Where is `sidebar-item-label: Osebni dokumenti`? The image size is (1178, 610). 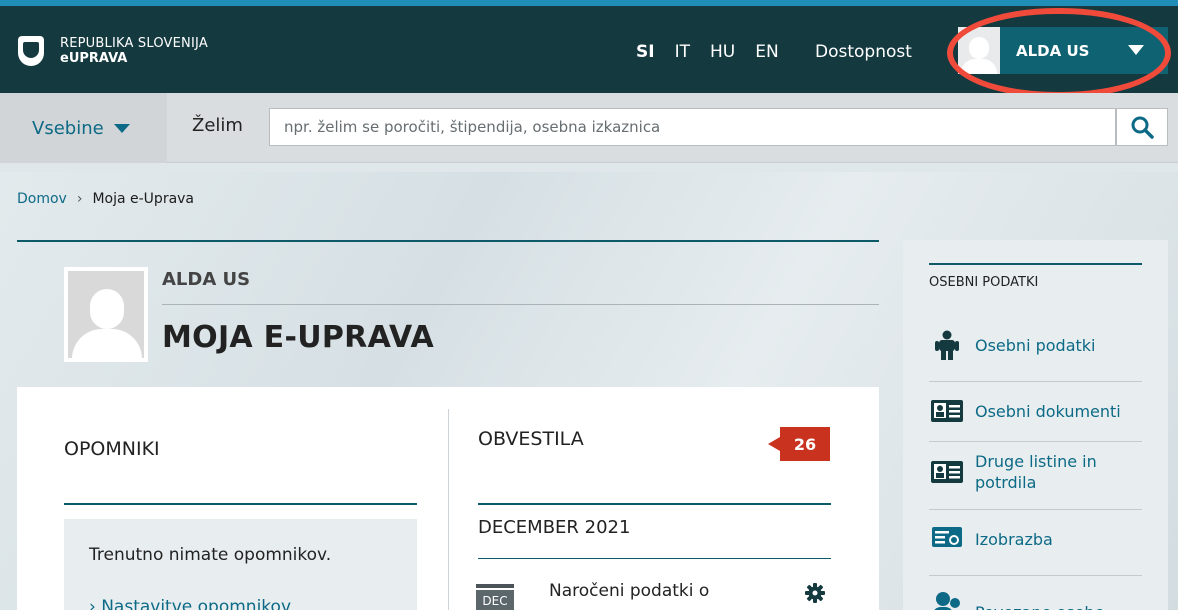 sidebar-item-label: Osebni dokumenti is located at coordinates (1048, 411).